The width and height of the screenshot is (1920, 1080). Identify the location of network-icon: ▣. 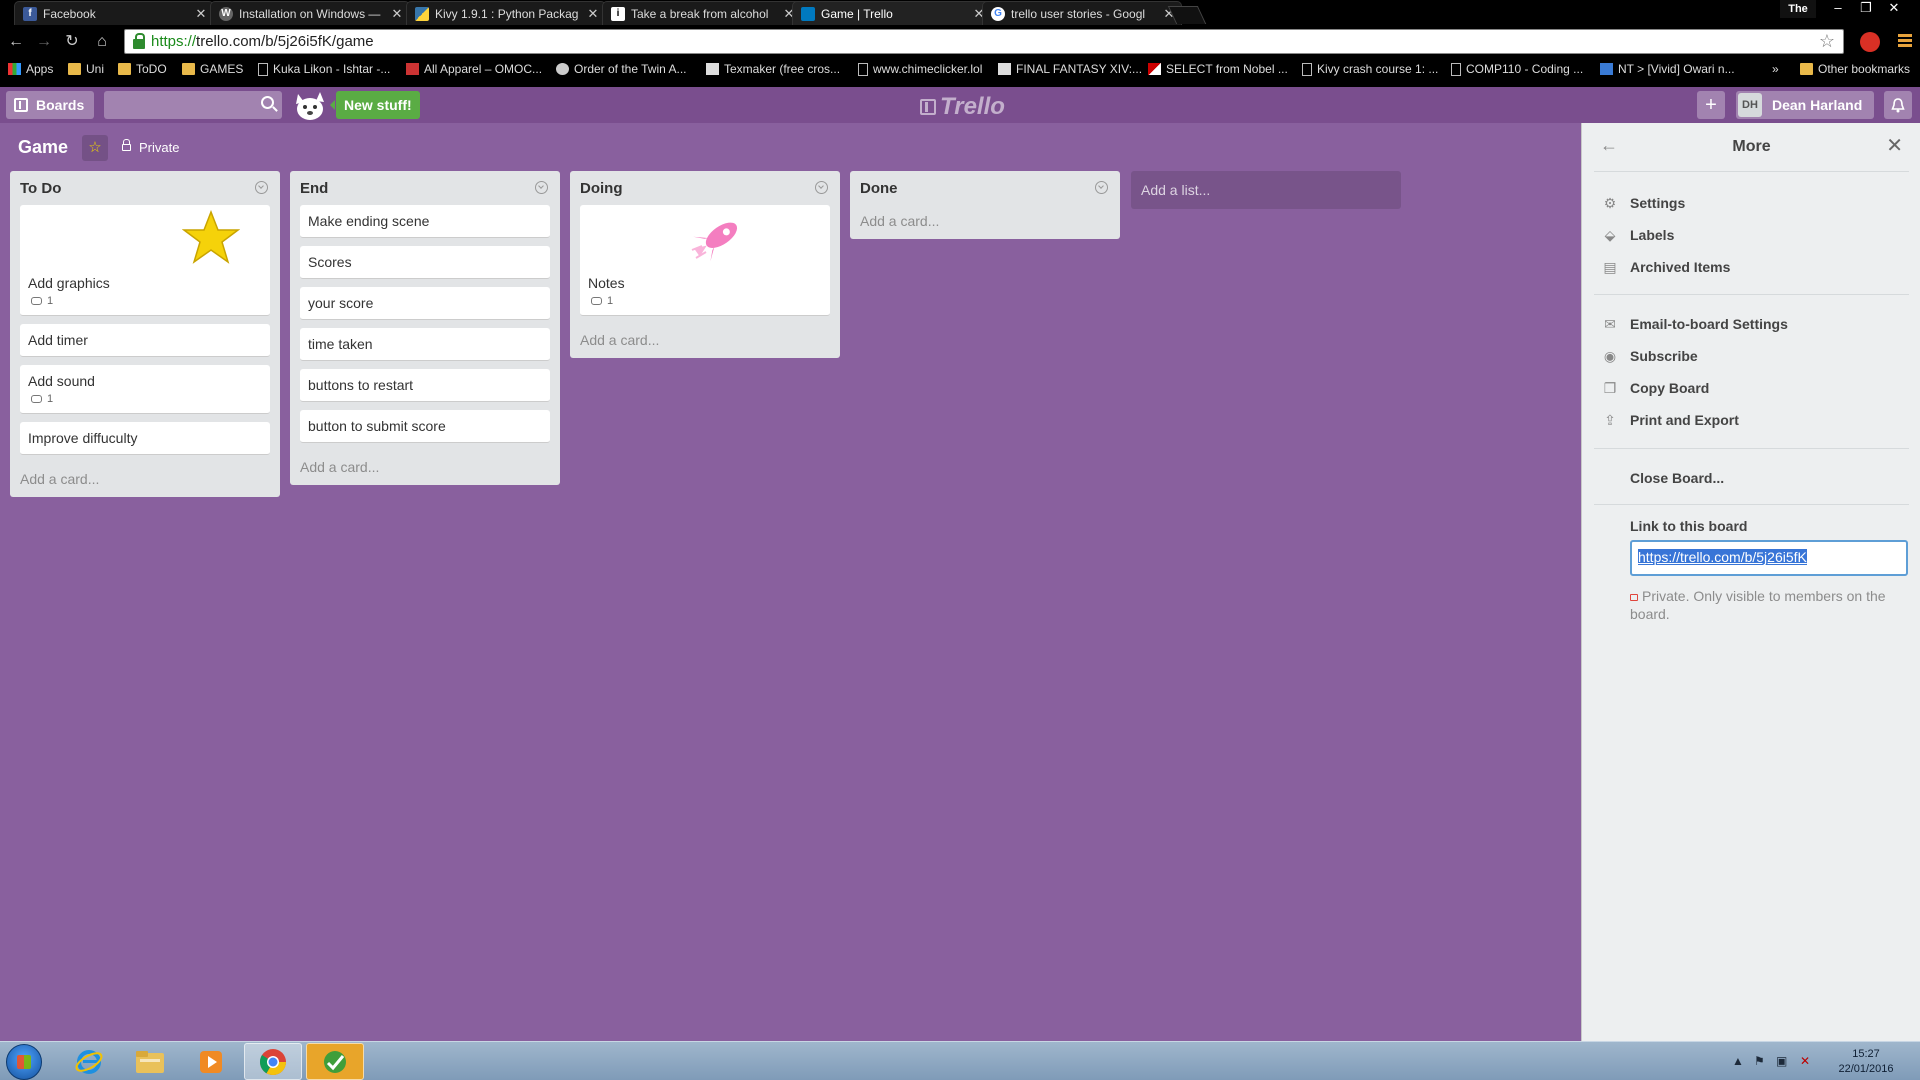
(1781, 1061).